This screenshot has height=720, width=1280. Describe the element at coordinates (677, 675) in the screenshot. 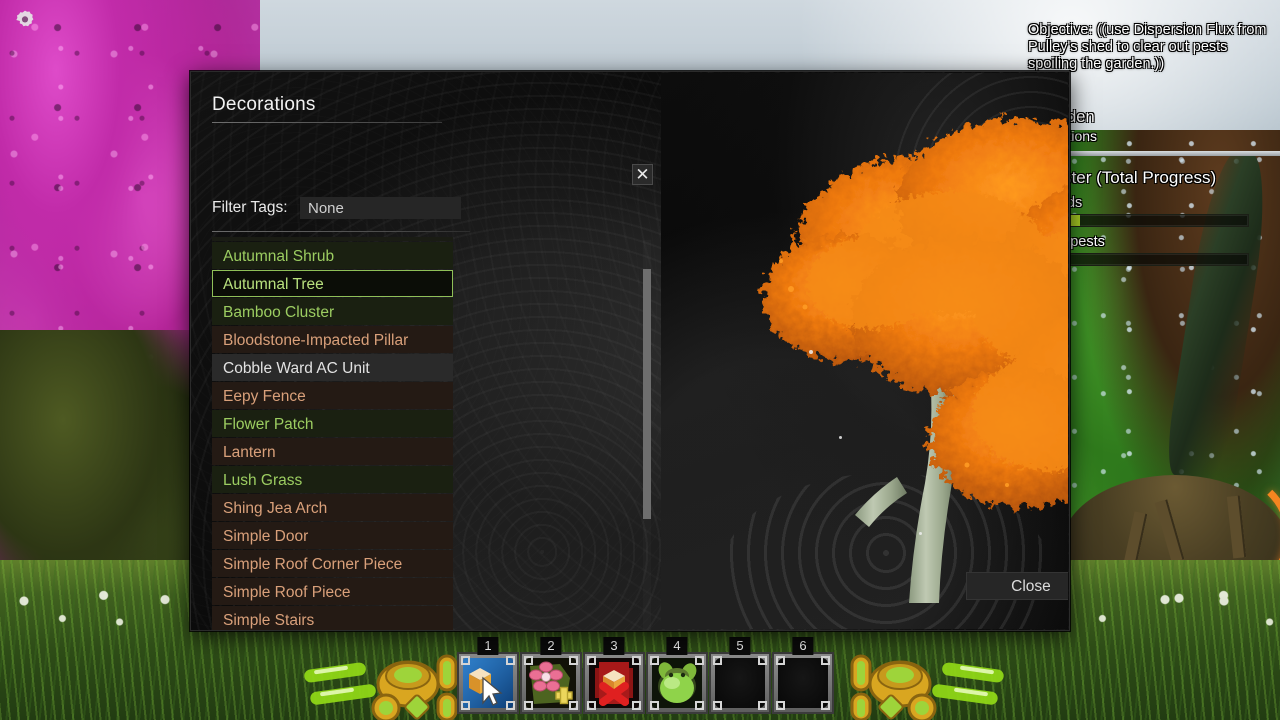

I see `skill-slot-4: 4` at that location.